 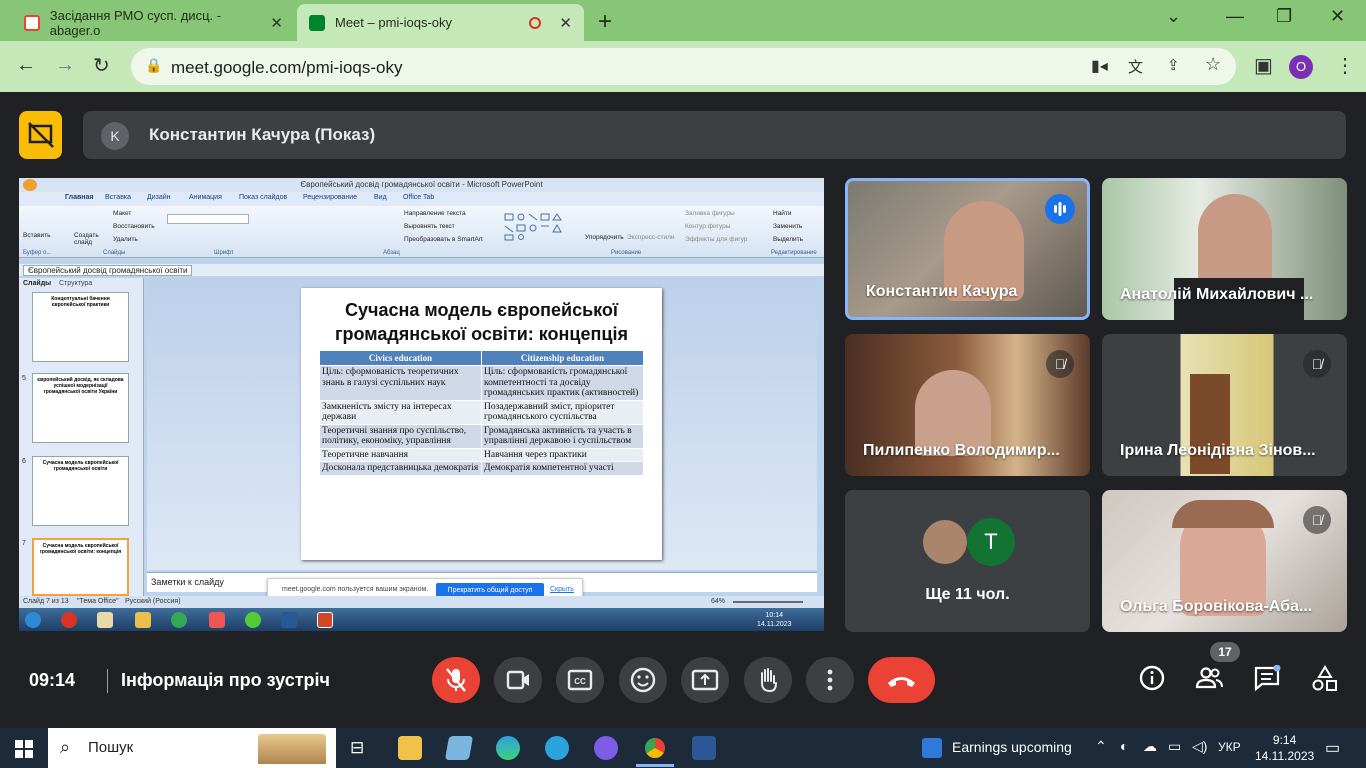 What do you see at coordinates (1332, 748) in the screenshot?
I see `notifications-icon: ▭` at bounding box center [1332, 748].